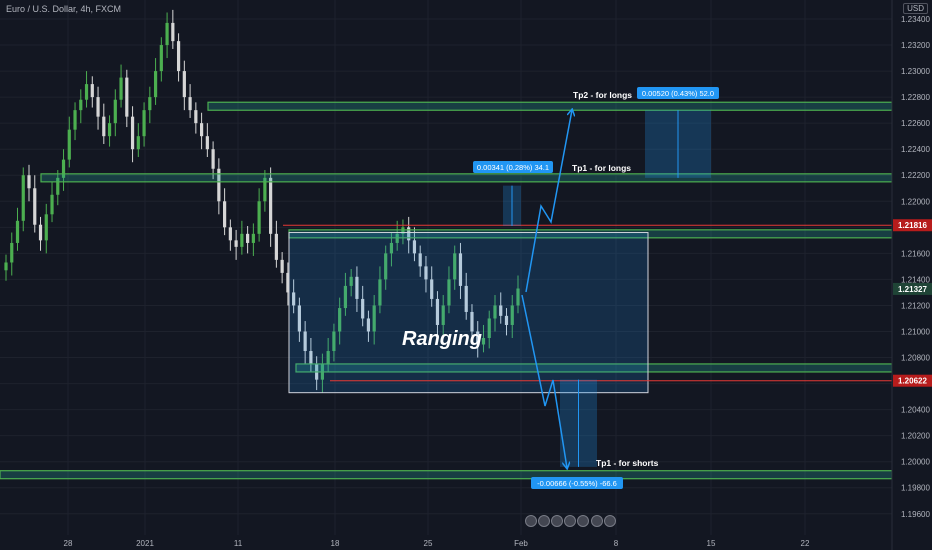 This screenshot has width=932, height=550. I want to click on time-tick-label: 25, so click(428, 543).